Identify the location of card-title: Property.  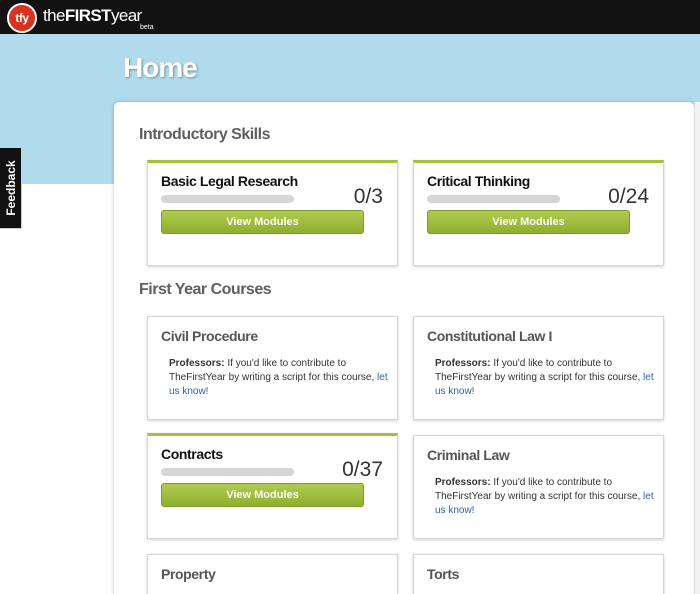
(188, 574).